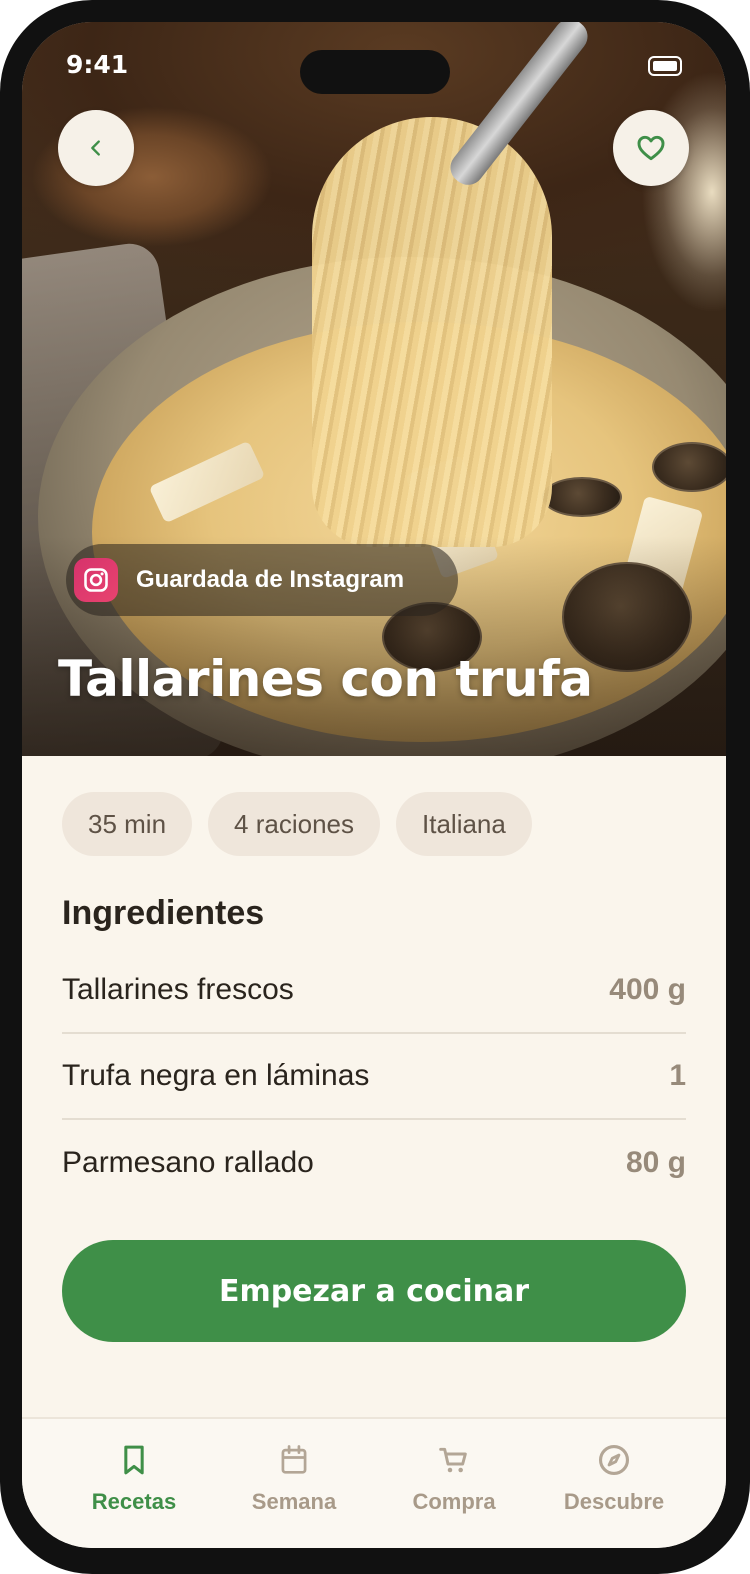 The height and width of the screenshot is (1574, 750). I want to click on tab-compra: Compra, so click(454, 1478).